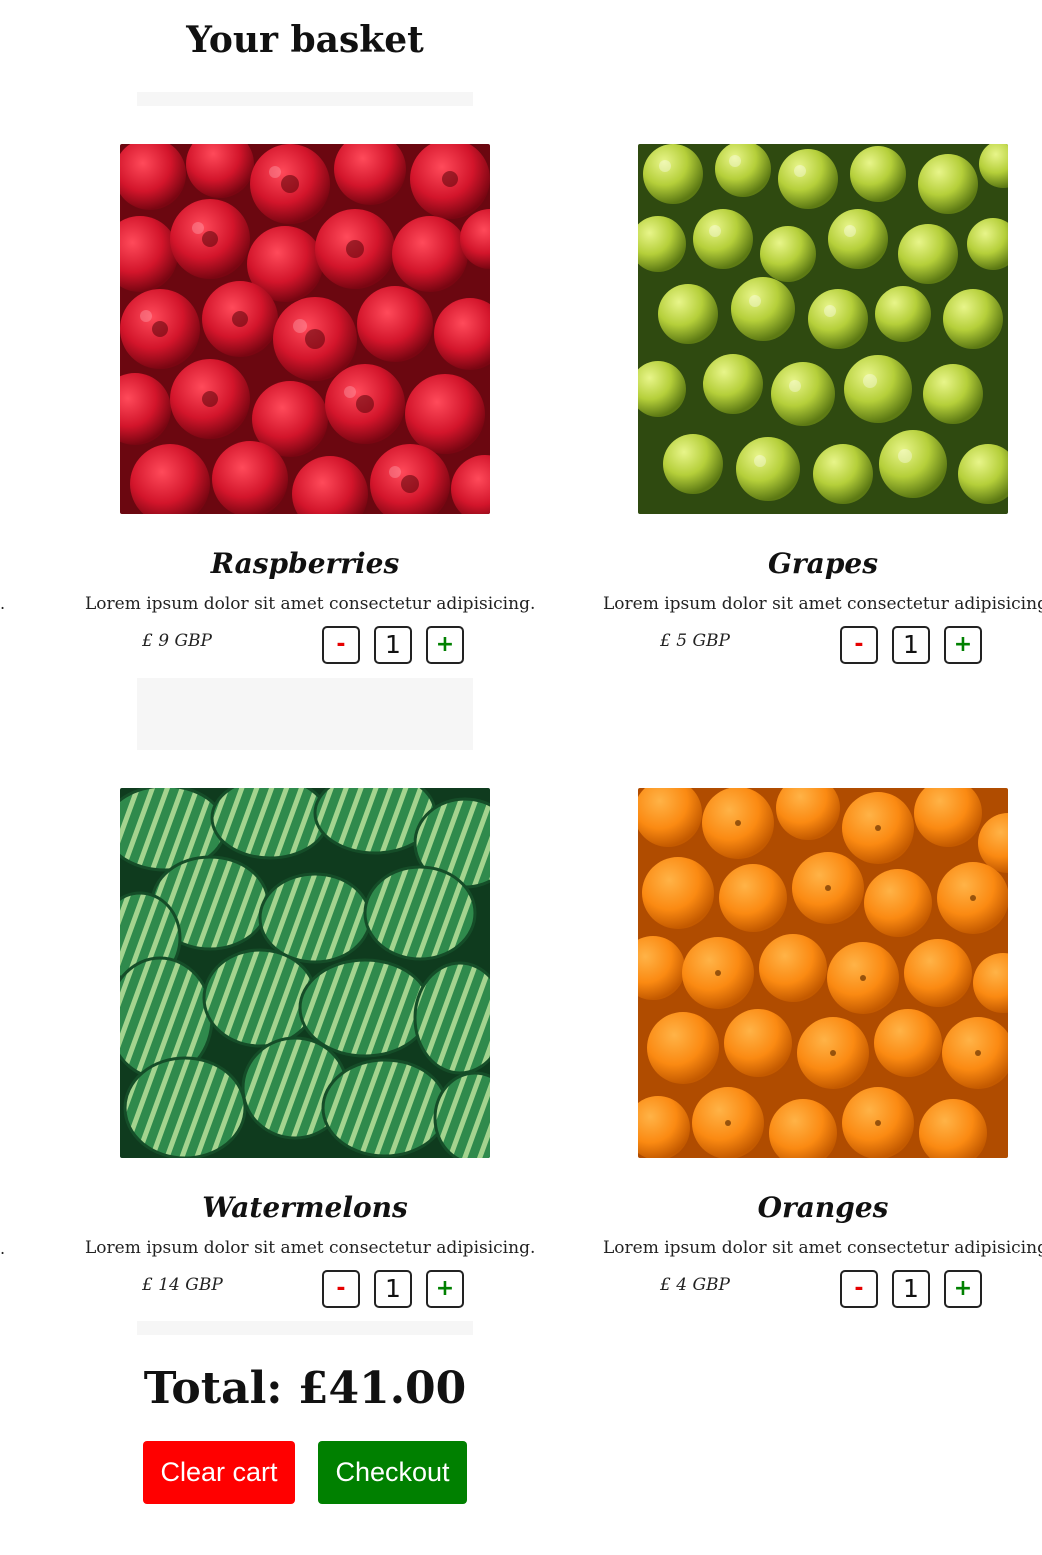  What do you see at coordinates (305, 563) in the screenshot?
I see `product-name: Raspberries` at bounding box center [305, 563].